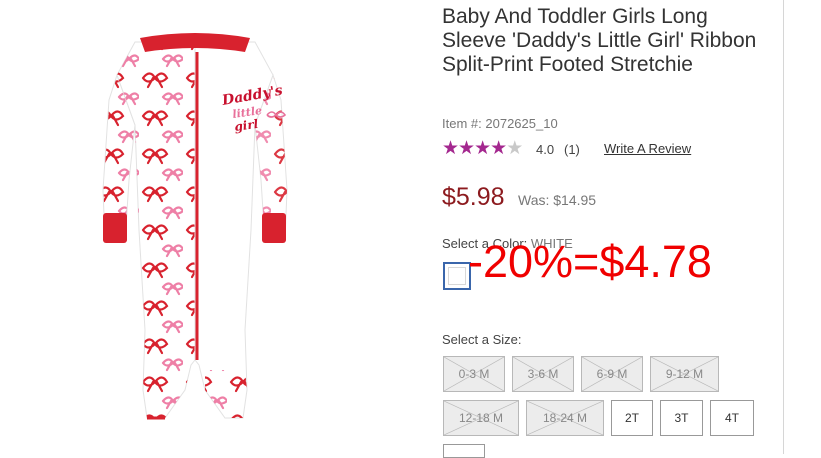 This screenshot has width=821, height=458. I want to click on sale-price: $5.98, so click(473, 197).